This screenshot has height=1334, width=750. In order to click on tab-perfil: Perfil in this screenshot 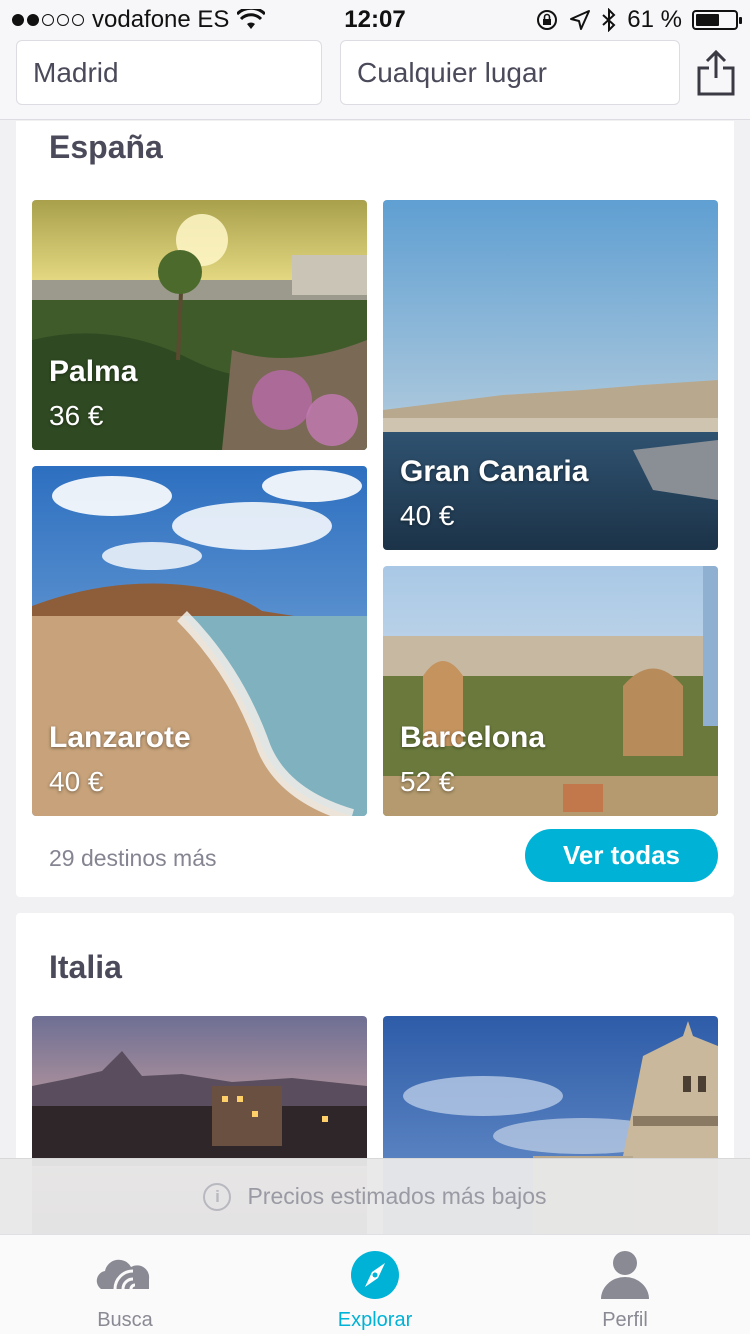, I will do `click(625, 1284)`.